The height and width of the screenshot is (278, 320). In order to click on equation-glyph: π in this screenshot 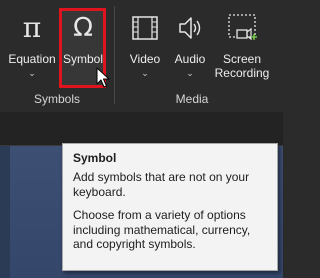, I will do `click(32, 27)`.